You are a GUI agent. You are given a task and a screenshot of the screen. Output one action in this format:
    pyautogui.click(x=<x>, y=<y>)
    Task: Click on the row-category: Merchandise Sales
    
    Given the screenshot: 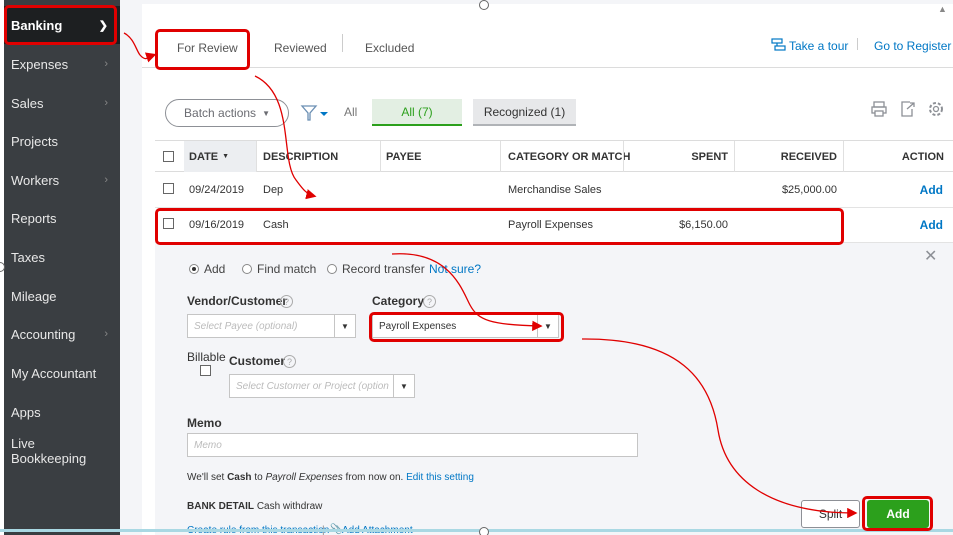 What is the action you would take?
    pyautogui.click(x=555, y=189)
    